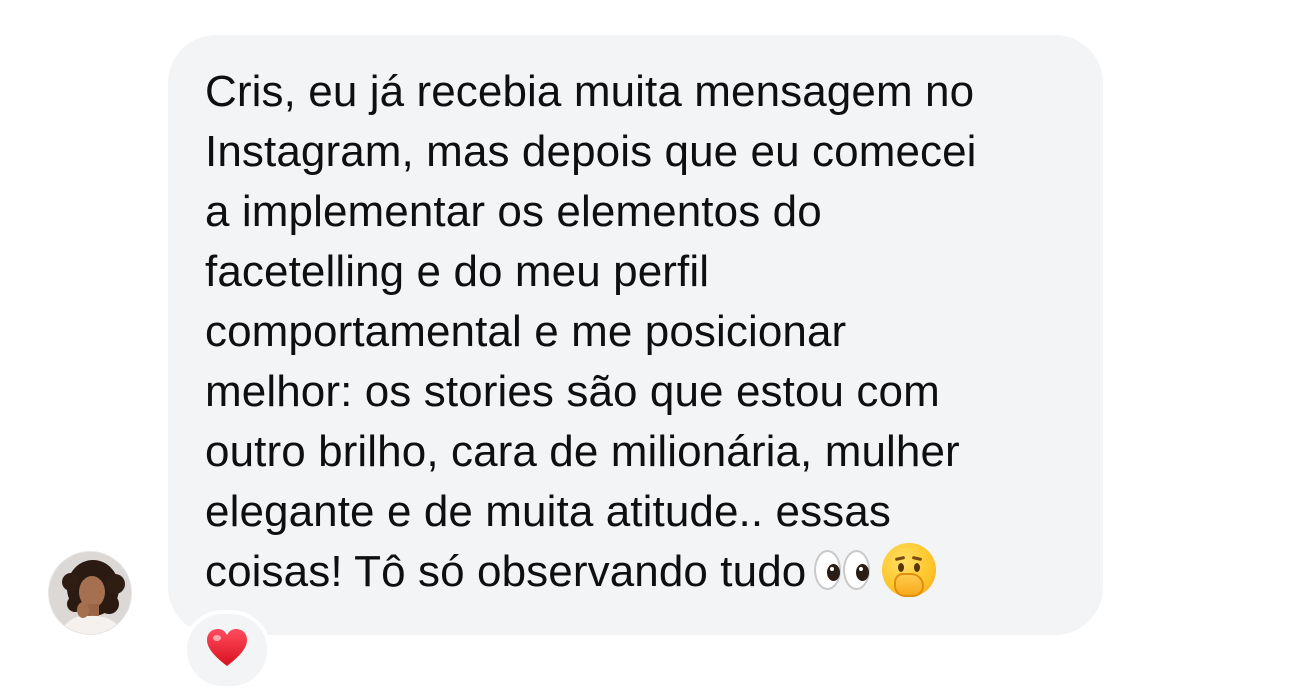 This screenshot has height=690, width=1290. What do you see at coordinates (828, 570) in the screenshot?
I see `left-eye` at bounding box center [828, 570].